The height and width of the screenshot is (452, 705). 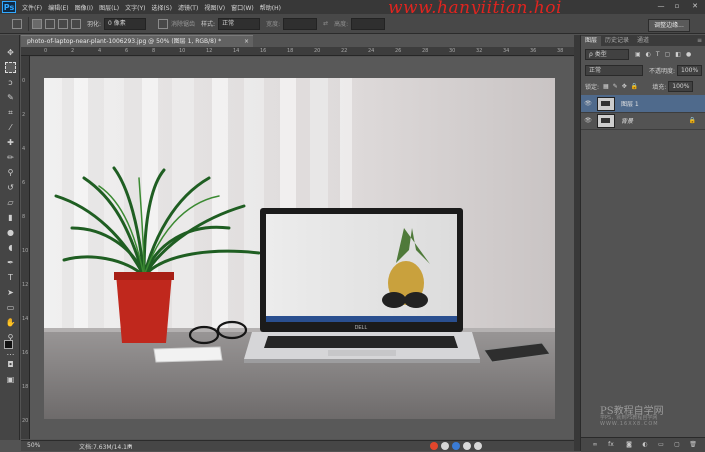 What do you see at coordinates (8, 344) in the screenshot?
I see `foreground-color-swatch` at bounding box center [8, 344].